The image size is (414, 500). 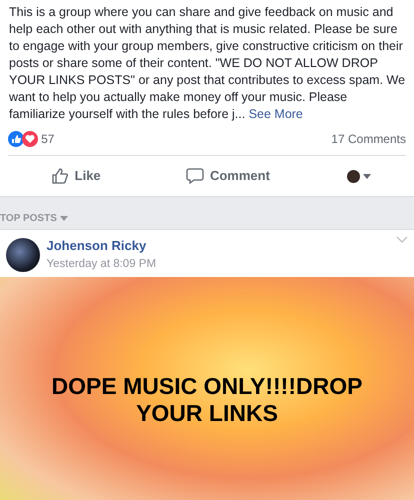 I want to click on audience-selector, so click(x=359, y=176).